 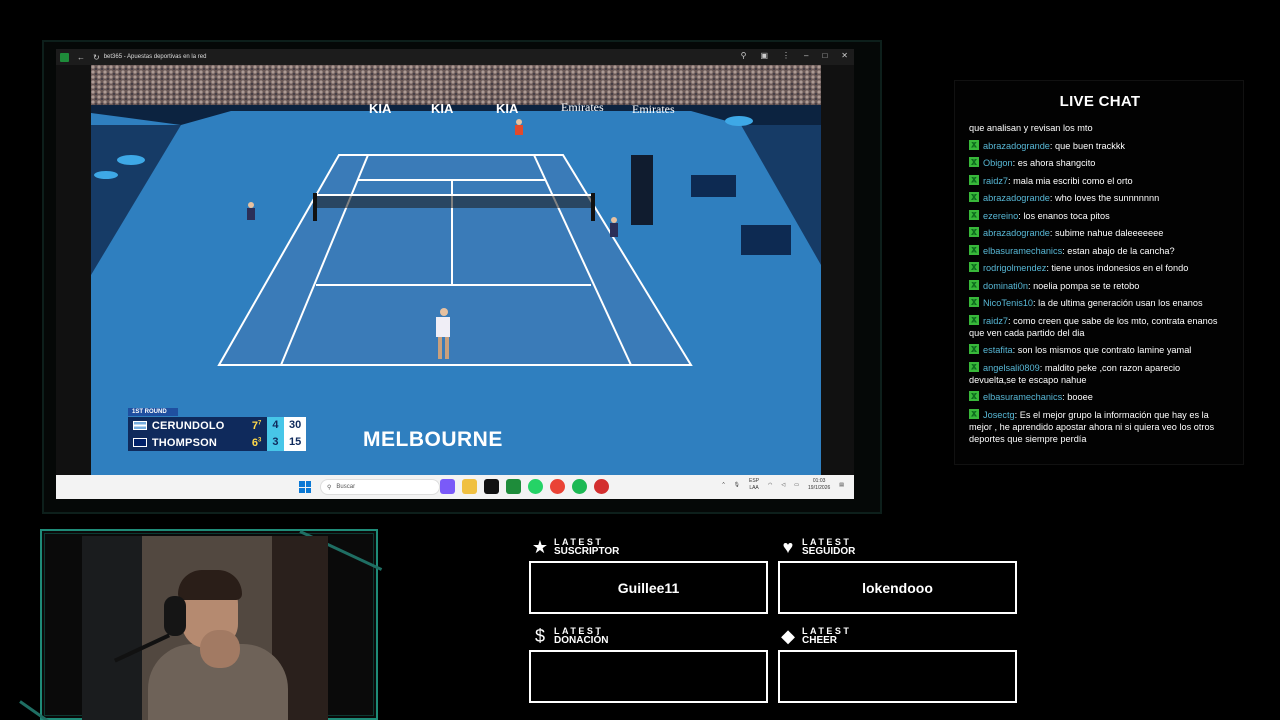 I want to click on back-arrow-icon: ←, so click(x=81, y=57).